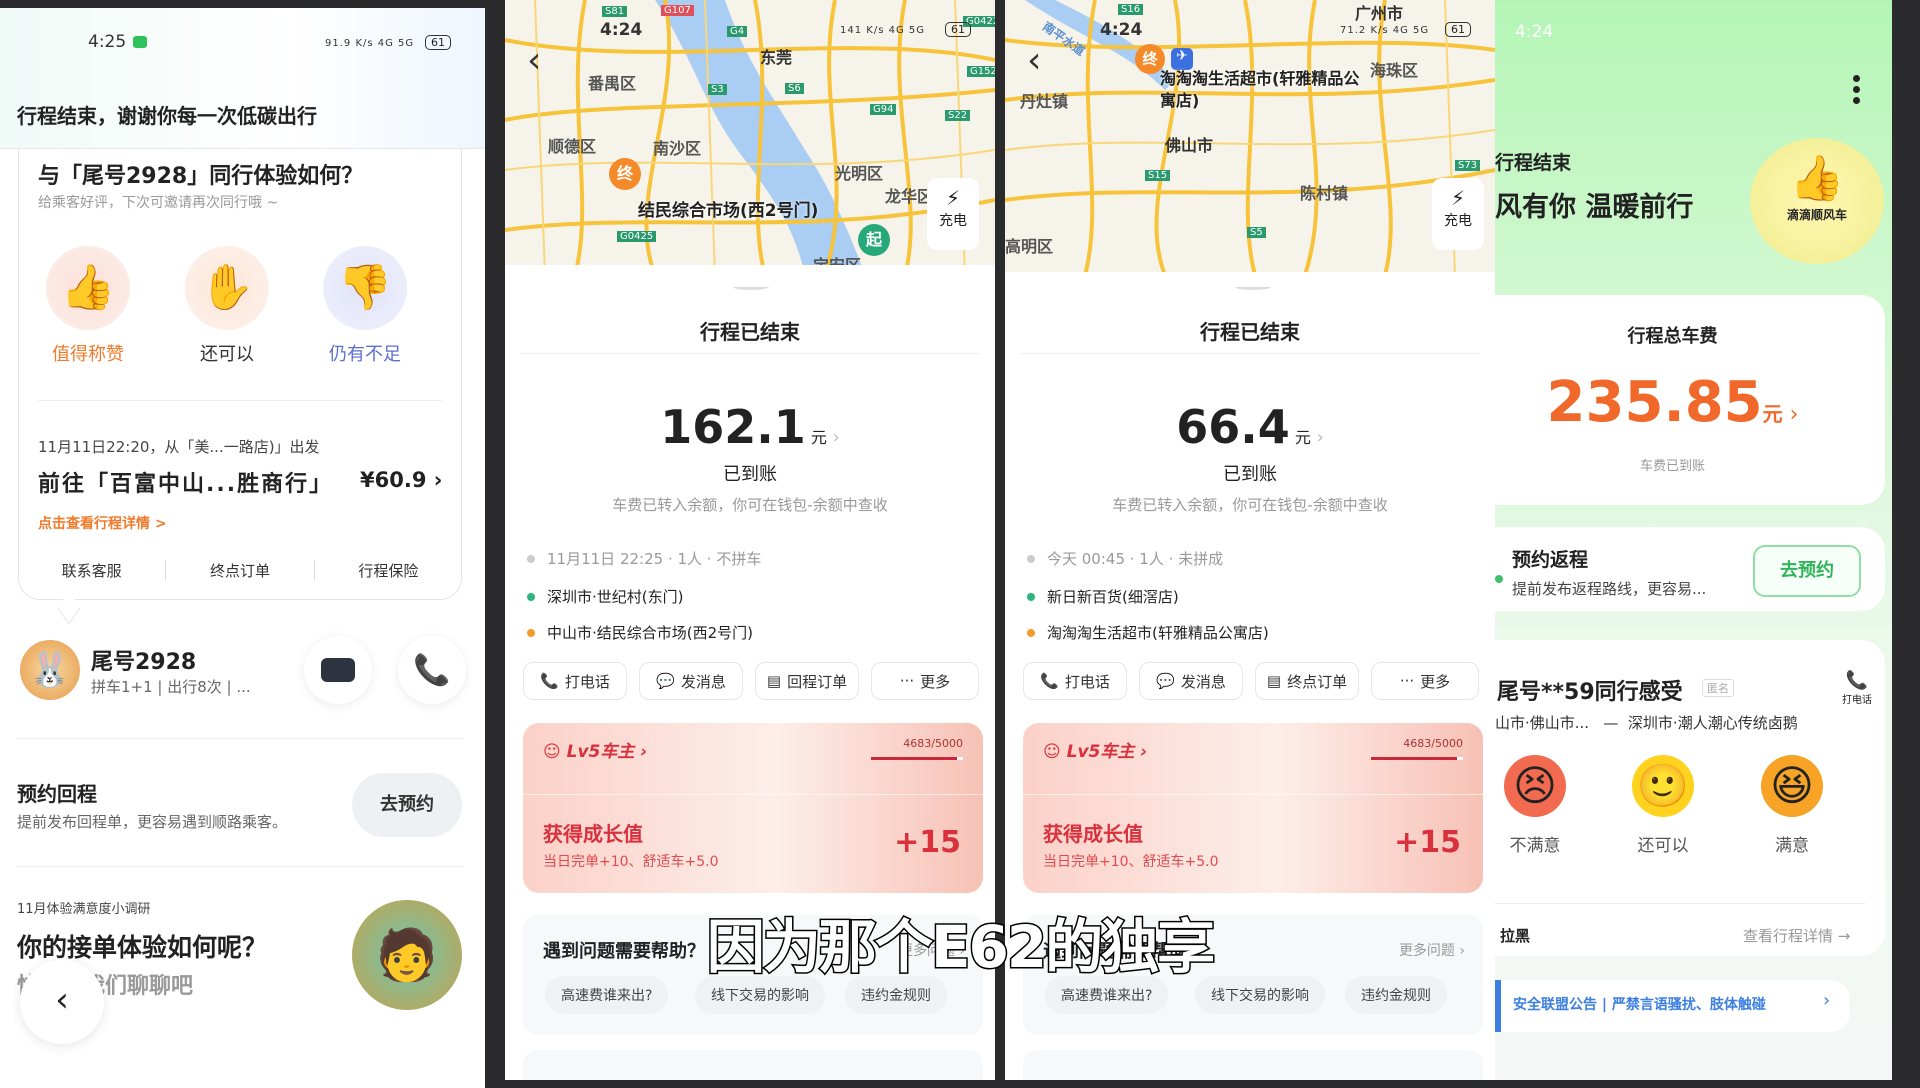 The width and height of the screenshot is (1920, 1088). I want to click on video-subtitle: 因为那个E62的独享, so click(960, 947).